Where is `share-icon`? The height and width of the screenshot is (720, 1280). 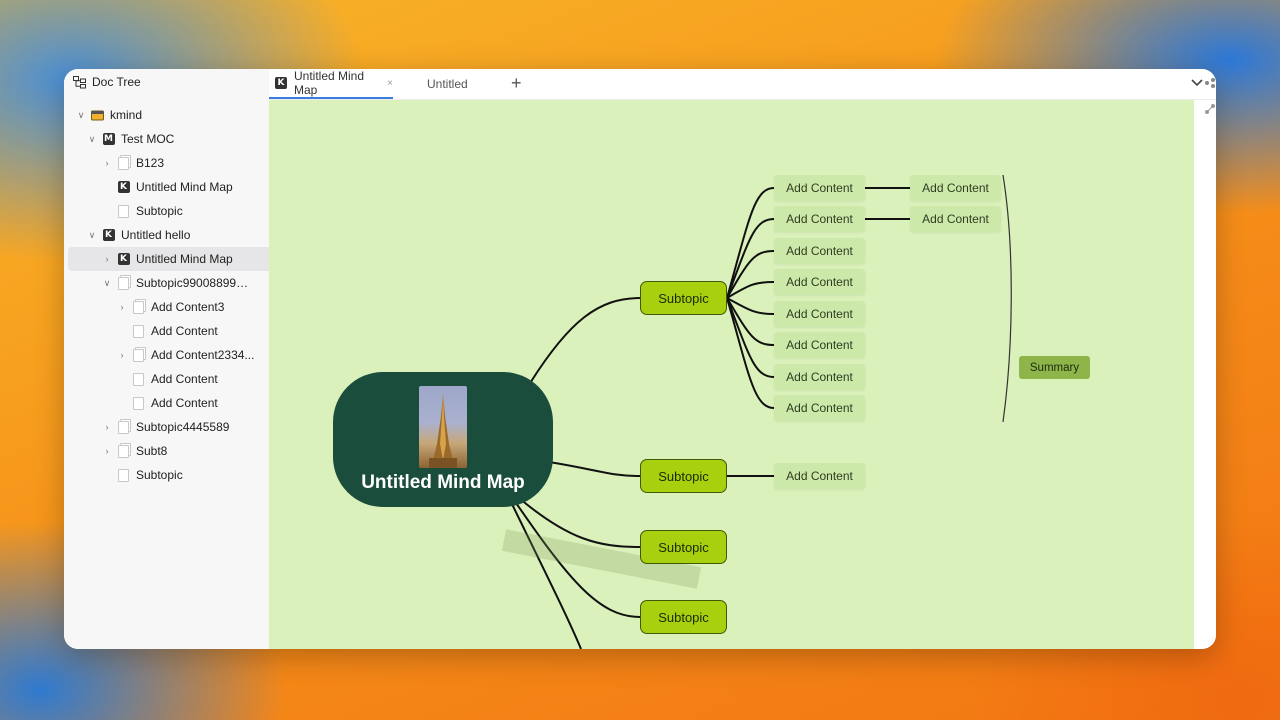
share-icon is located at coordinates (1210, 82).